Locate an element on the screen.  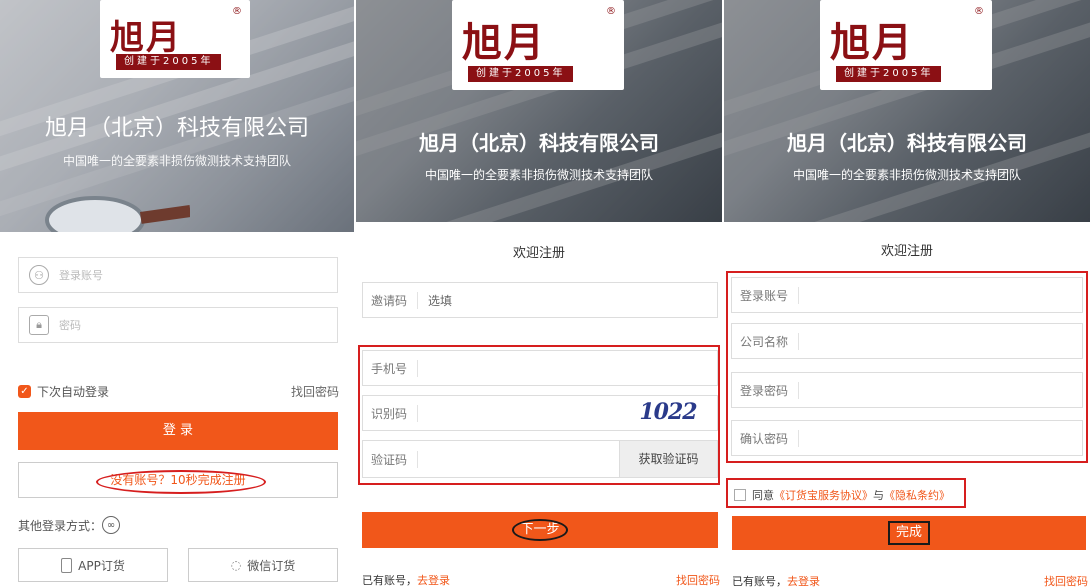
captcha-input: 识别码 1022 is located at coordinates (540, 413).